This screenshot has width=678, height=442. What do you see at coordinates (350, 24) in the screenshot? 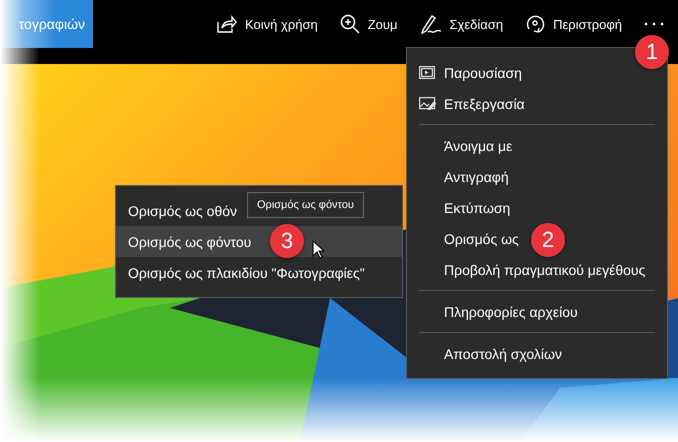
I see `zoom-in-icon` at bounding box center [350, 24].